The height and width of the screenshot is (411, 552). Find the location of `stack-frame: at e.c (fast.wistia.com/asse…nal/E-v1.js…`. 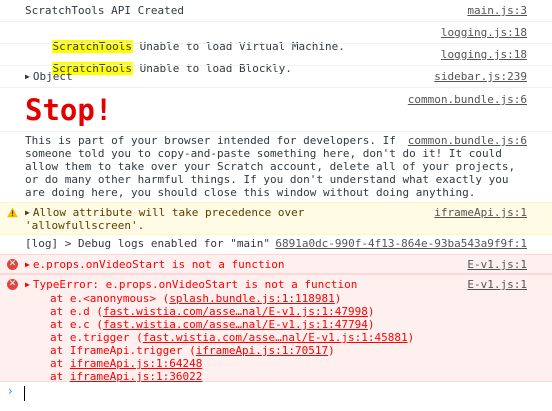

stack-frame: at e.c (fast.wistia.com/asse…nal/E-v1.js… is located at coordinates (212, 324).